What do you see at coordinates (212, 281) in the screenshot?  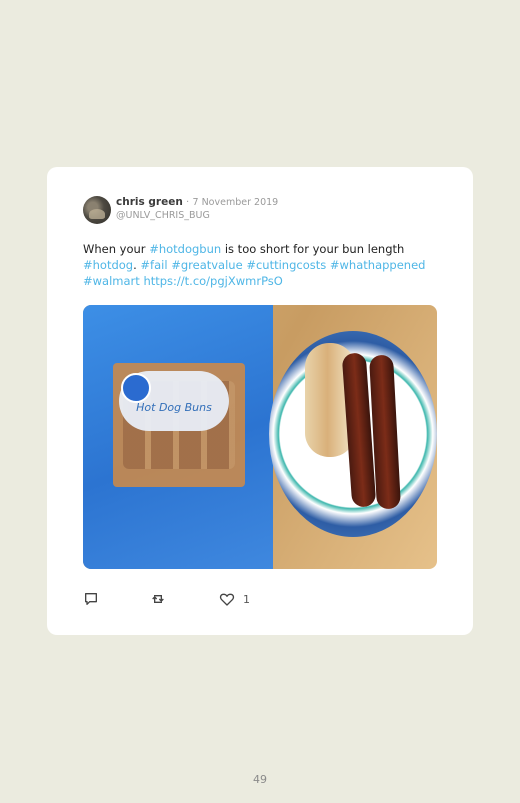 I see `tweet-link: https://t.co/pgjXwmrPsO` at bounding box center [212, 281].